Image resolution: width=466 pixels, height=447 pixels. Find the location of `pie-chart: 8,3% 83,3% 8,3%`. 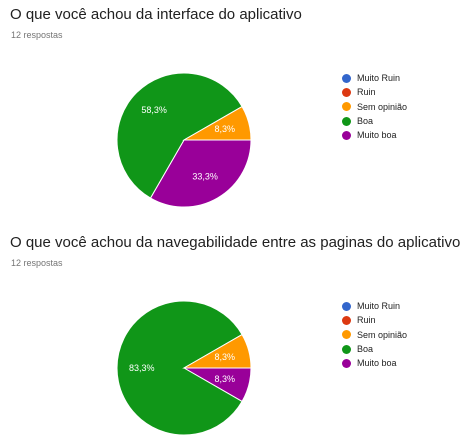

pie-chart: 8,3% 83,3% 8,3% is located at coordinates (184, 368).